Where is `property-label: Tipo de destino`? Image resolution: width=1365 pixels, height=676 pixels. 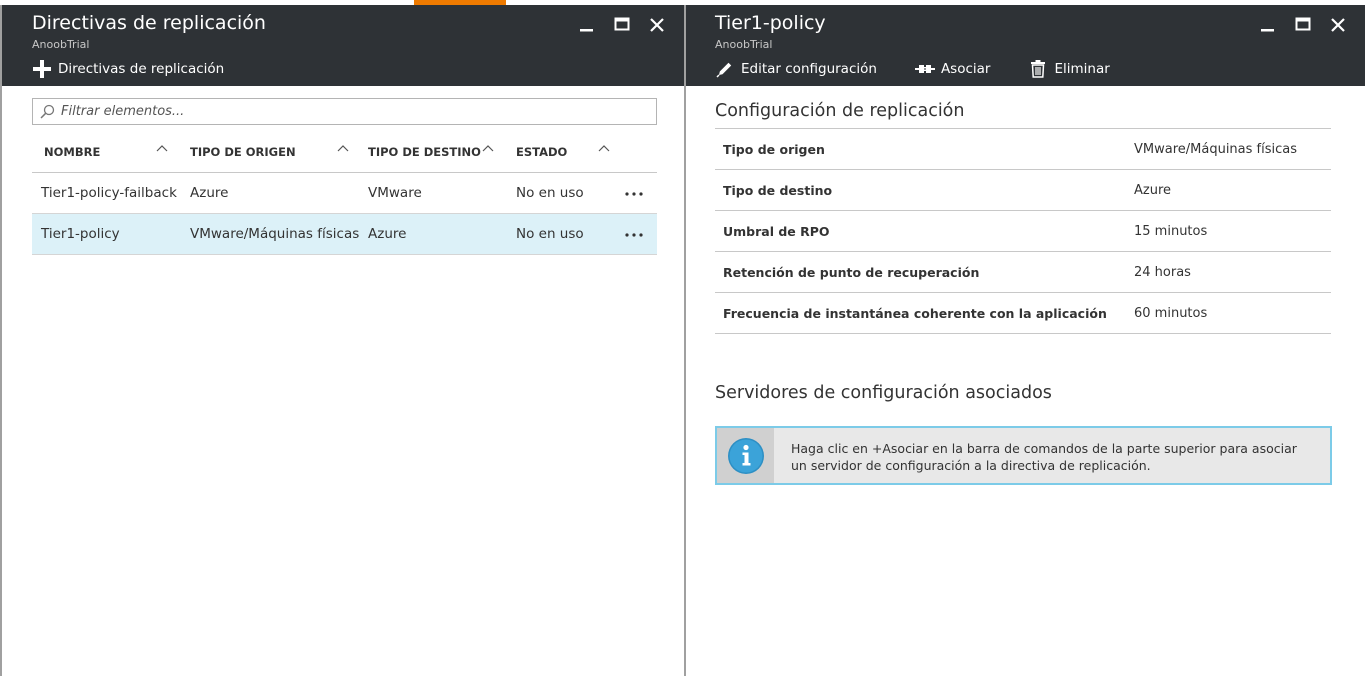 property-label: Tipo de destino is located at coordinates (778, 190).